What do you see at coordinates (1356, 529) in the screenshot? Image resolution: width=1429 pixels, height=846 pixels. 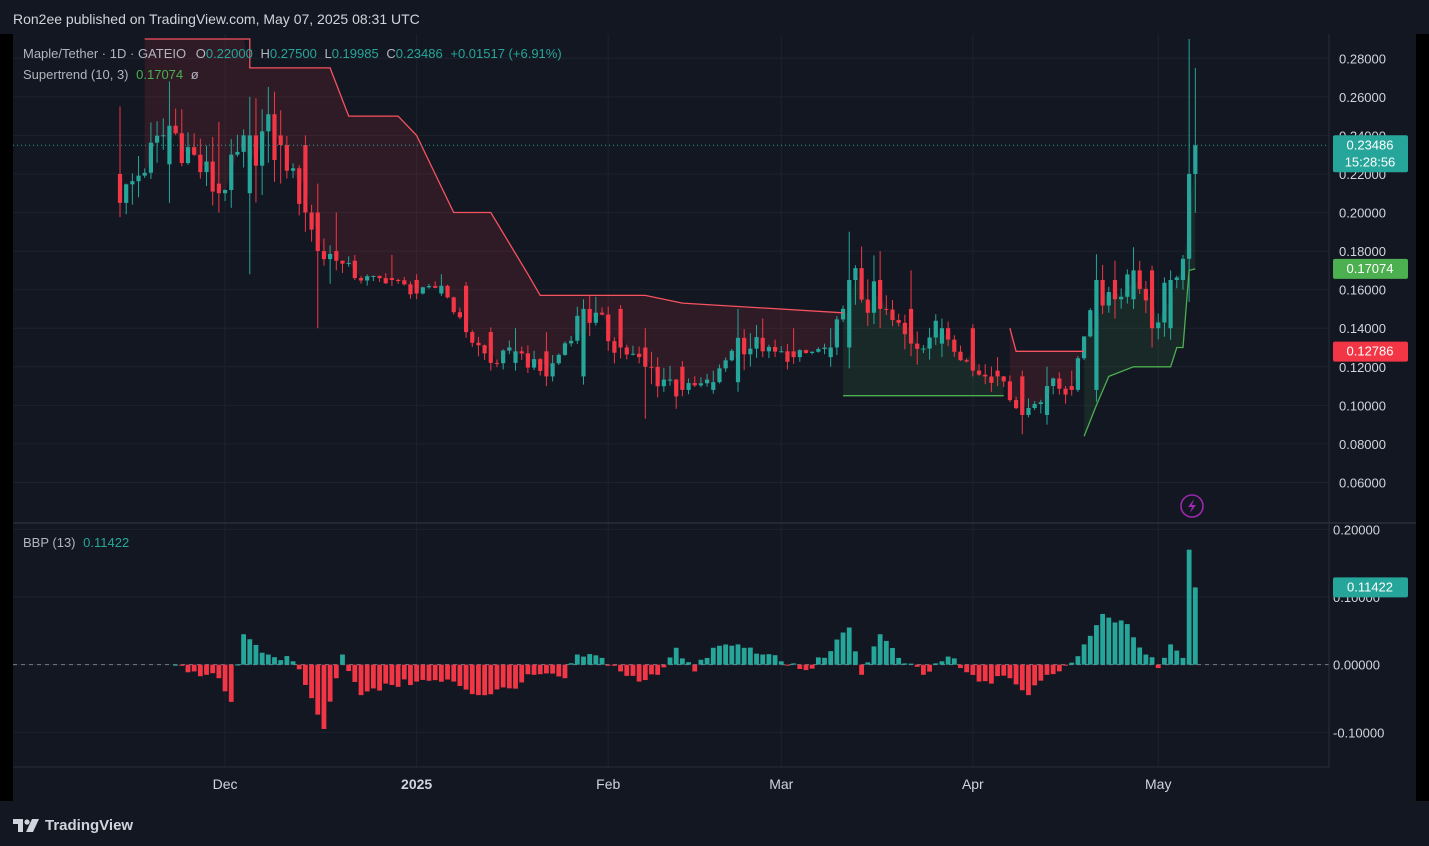 I see `bbp-tick-label: 0.20000` at bounding box center [1356, 529].